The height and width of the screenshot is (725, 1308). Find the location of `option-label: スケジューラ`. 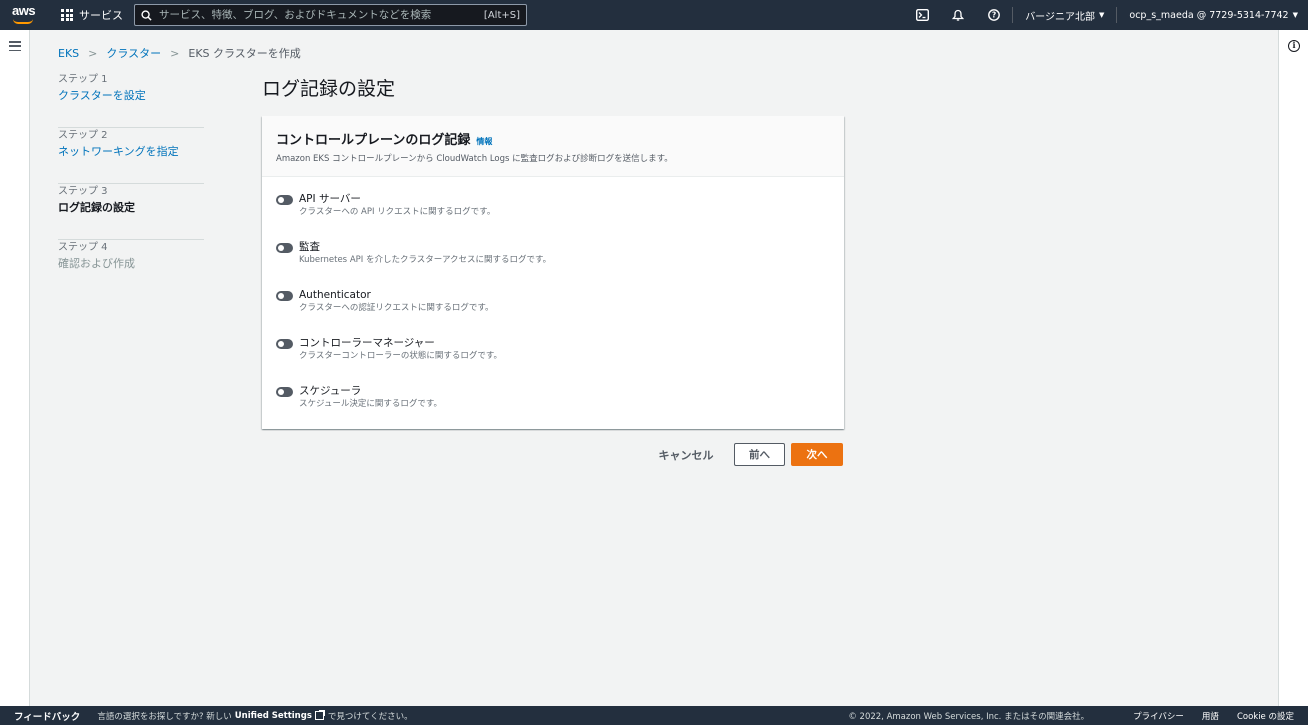

option-label: スケジューラ is located at coordinates (330, 391).